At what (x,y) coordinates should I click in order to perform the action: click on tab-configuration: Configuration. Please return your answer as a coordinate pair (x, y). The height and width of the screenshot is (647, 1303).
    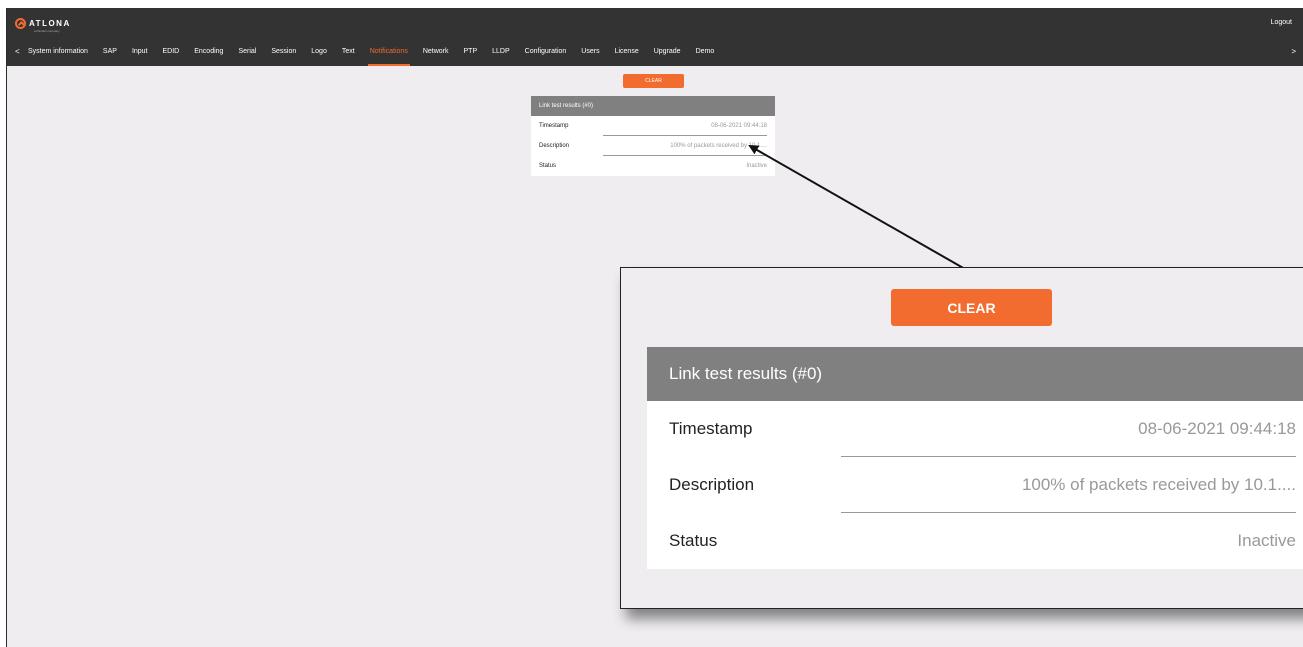
    Looking at the image, I should click on (546, 57).